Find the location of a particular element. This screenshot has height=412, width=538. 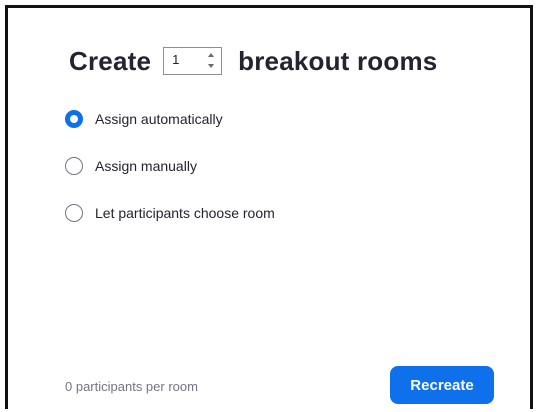

dialog-title: Create 1 breakout rooms is located at coordinates (253, 61).